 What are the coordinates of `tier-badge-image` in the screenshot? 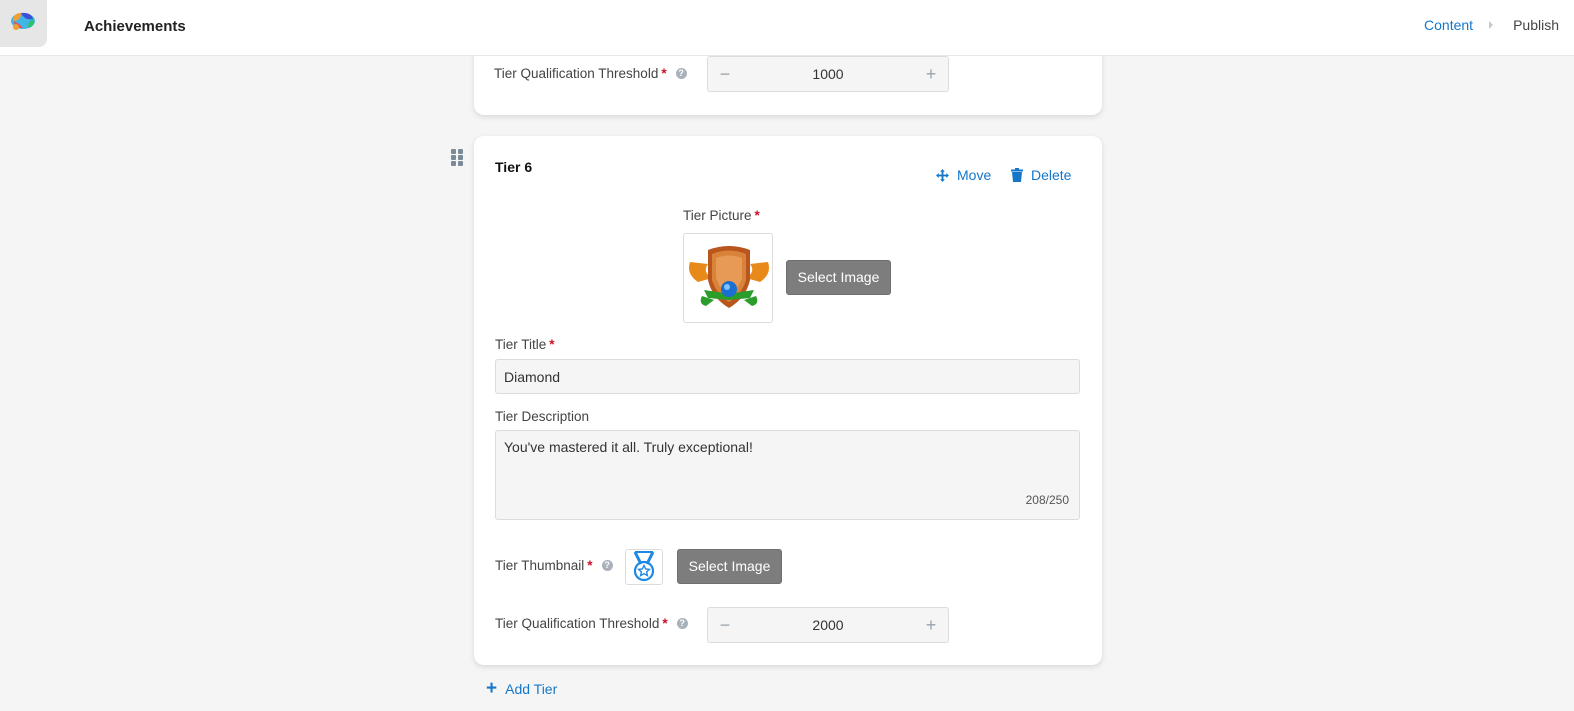 It's located at (729, 277).